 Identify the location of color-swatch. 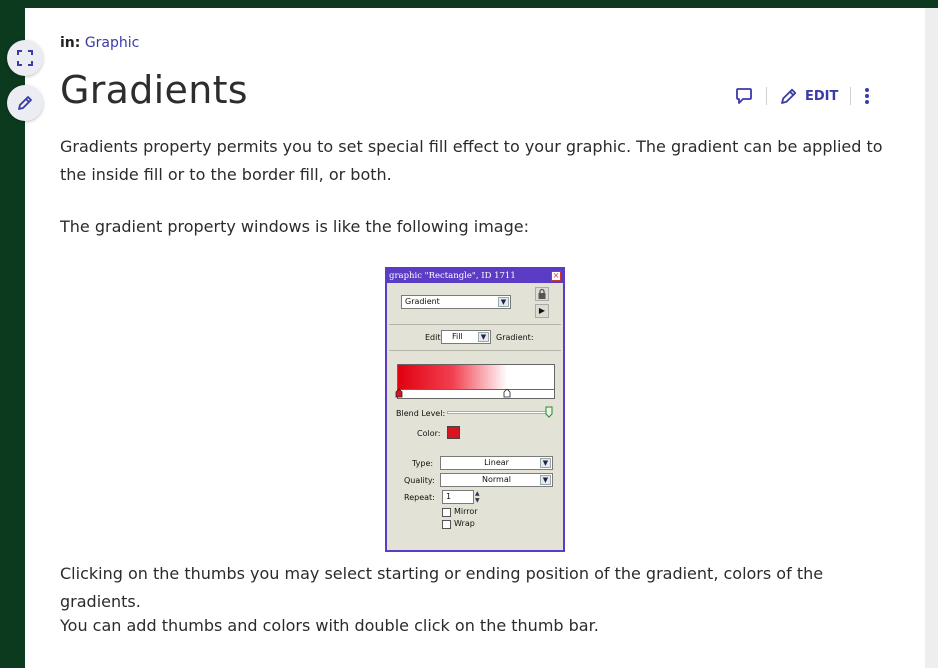
(453, 432).